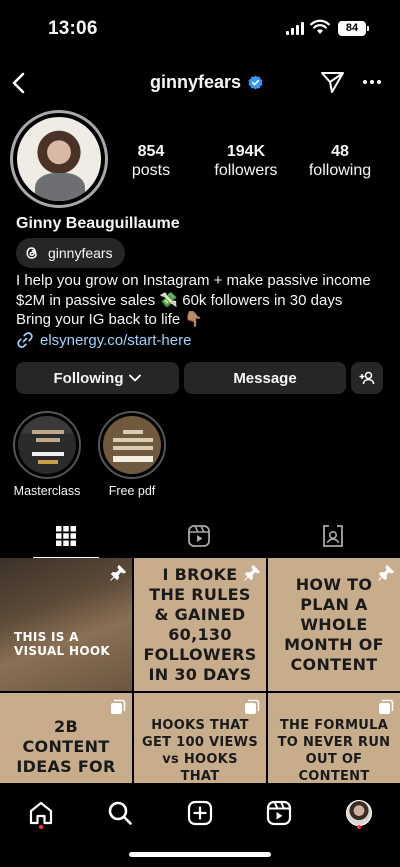 Image resolution: width=400 pixels, height=867 pixels. What do you see at coordinates (47, 491) in the screenshot?
I see `highlight-label: Masterclass` at bounding box center [47, 491].